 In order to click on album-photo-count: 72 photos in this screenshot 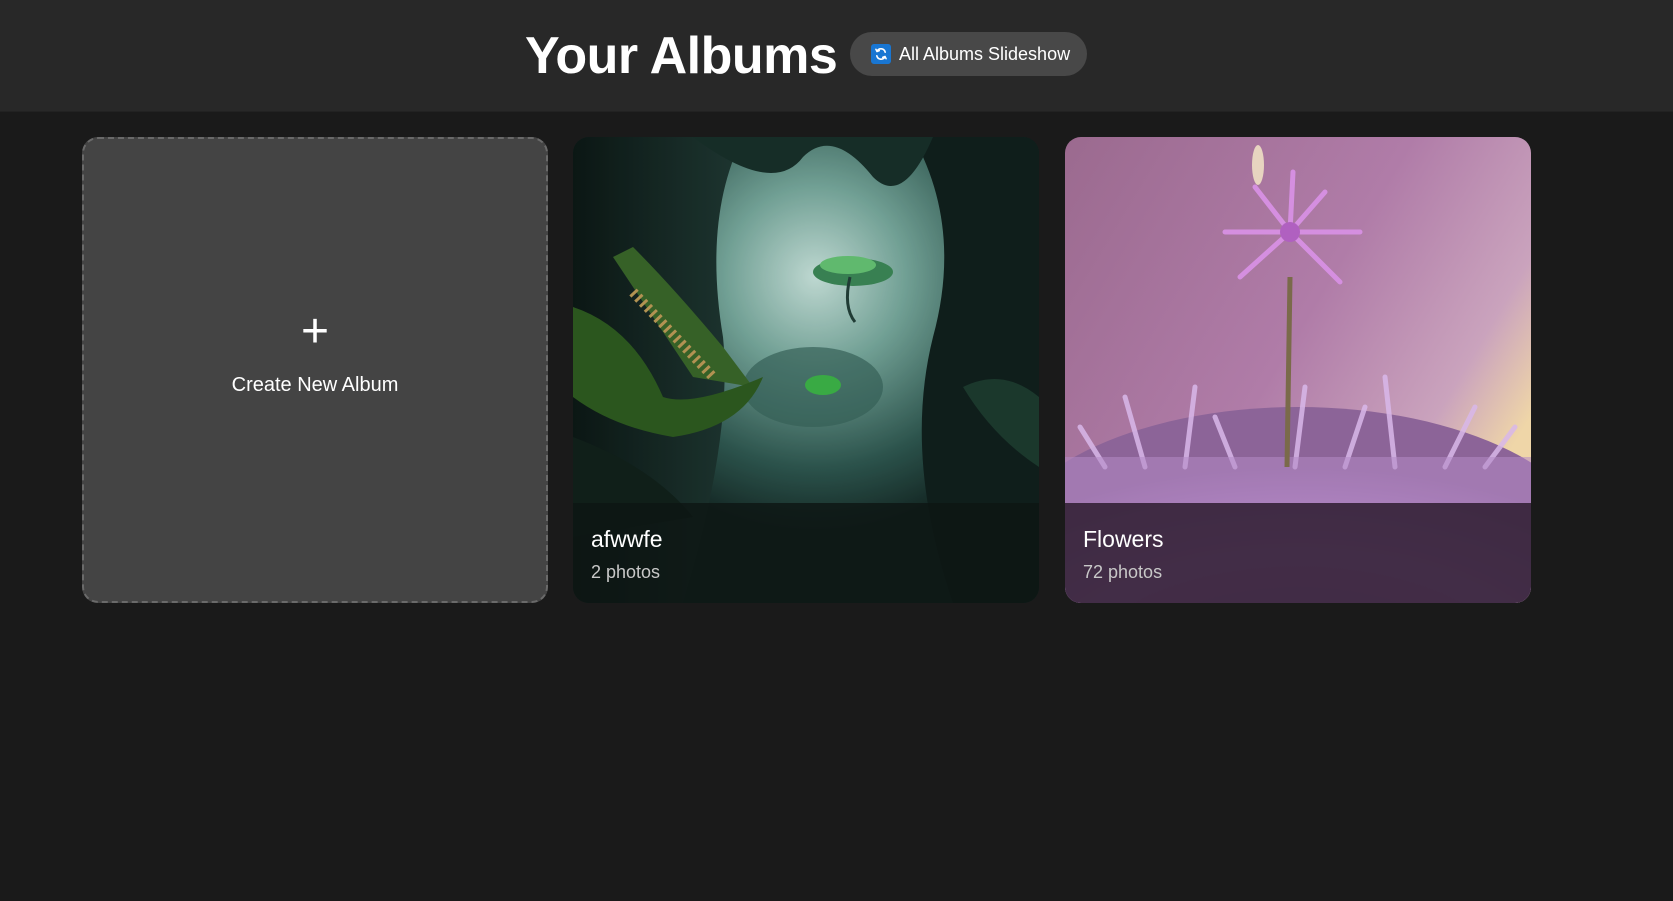, I will do `click(1123, 572)`.